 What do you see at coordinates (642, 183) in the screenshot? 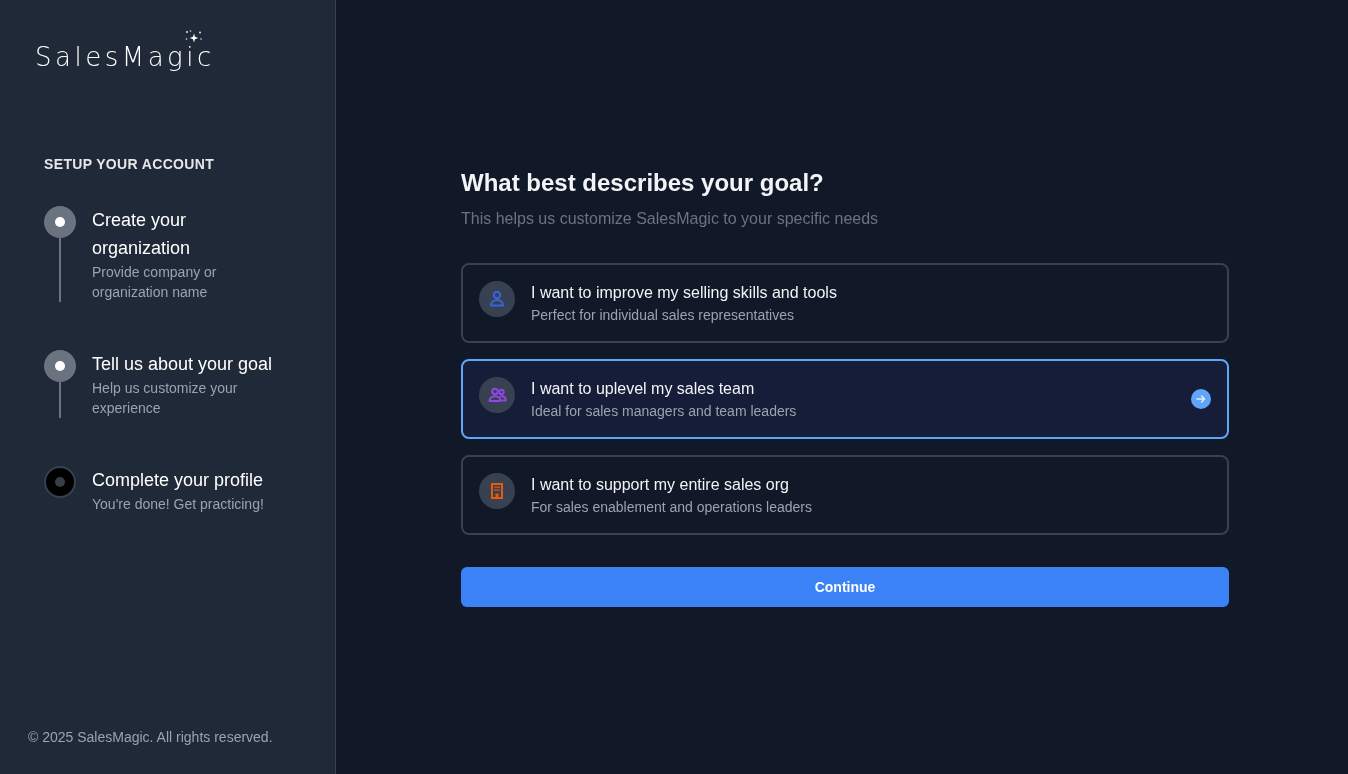
I see `page-heading: What best describes your goal?` at bounding box center [642, 183].